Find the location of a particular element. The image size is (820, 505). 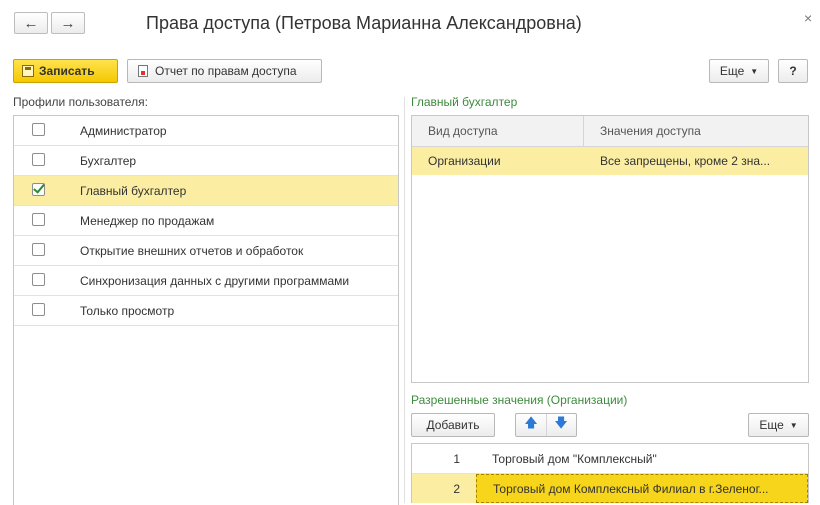

column-header-values: Значения доступа is located at coordinates (696, 131).